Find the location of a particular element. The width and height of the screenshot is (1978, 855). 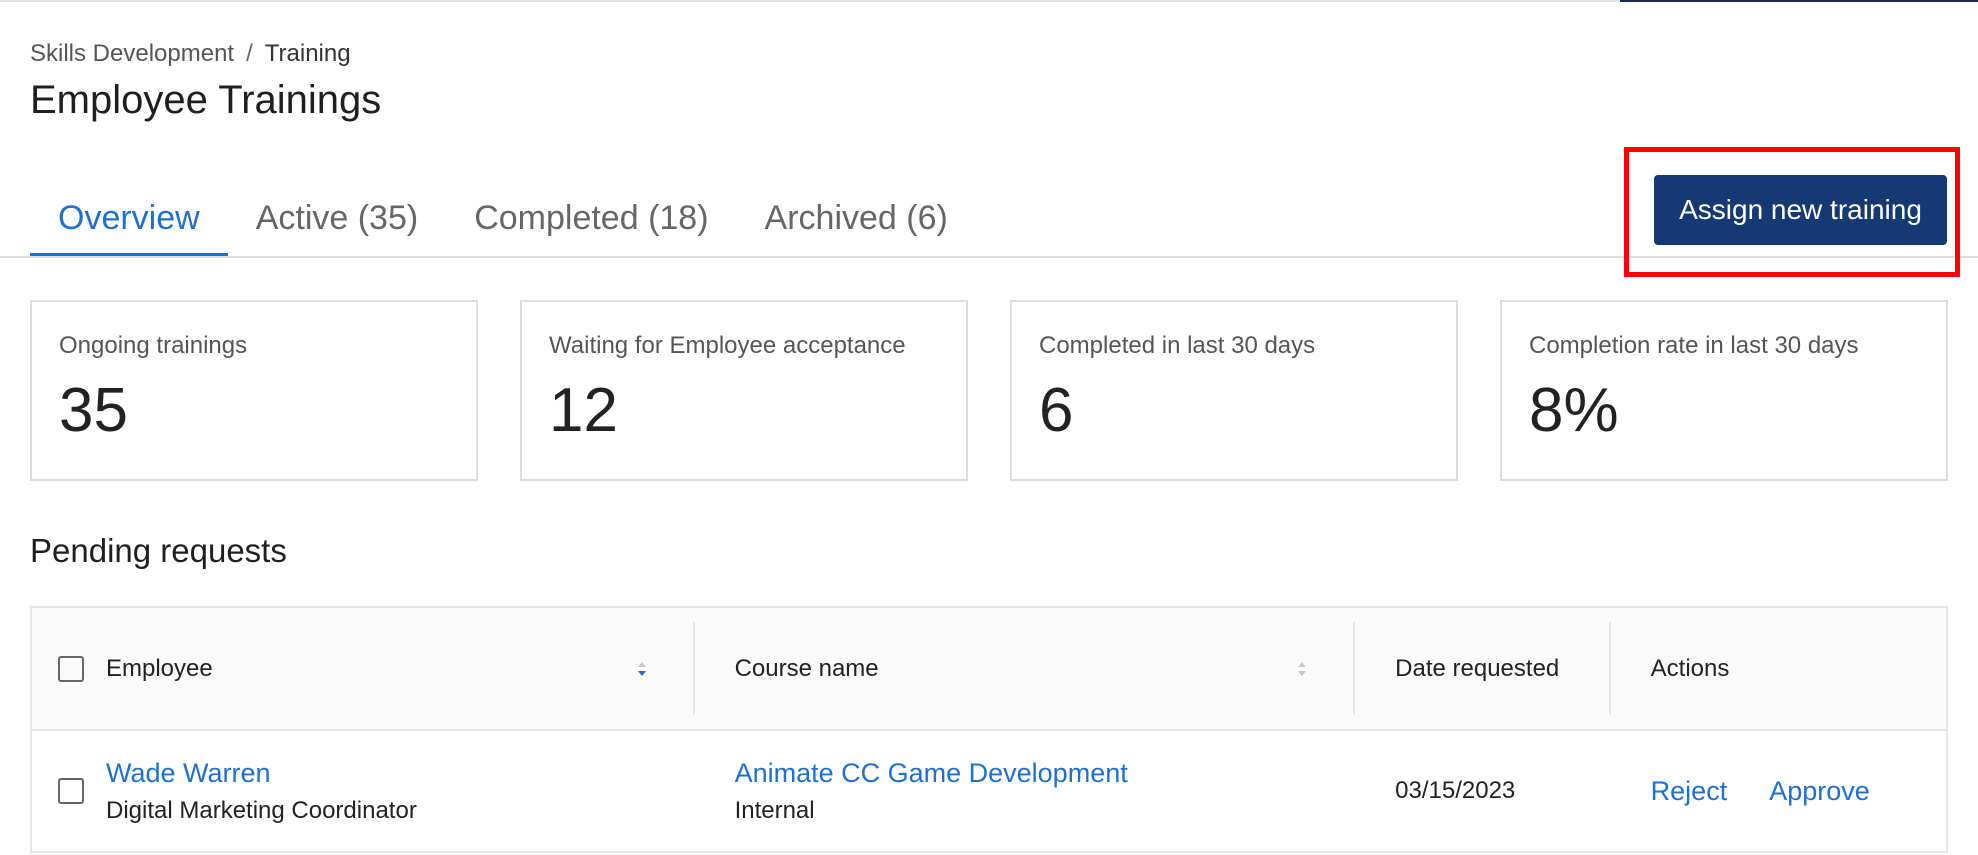

card-value: 8% is located at coordinates (1574, 410).